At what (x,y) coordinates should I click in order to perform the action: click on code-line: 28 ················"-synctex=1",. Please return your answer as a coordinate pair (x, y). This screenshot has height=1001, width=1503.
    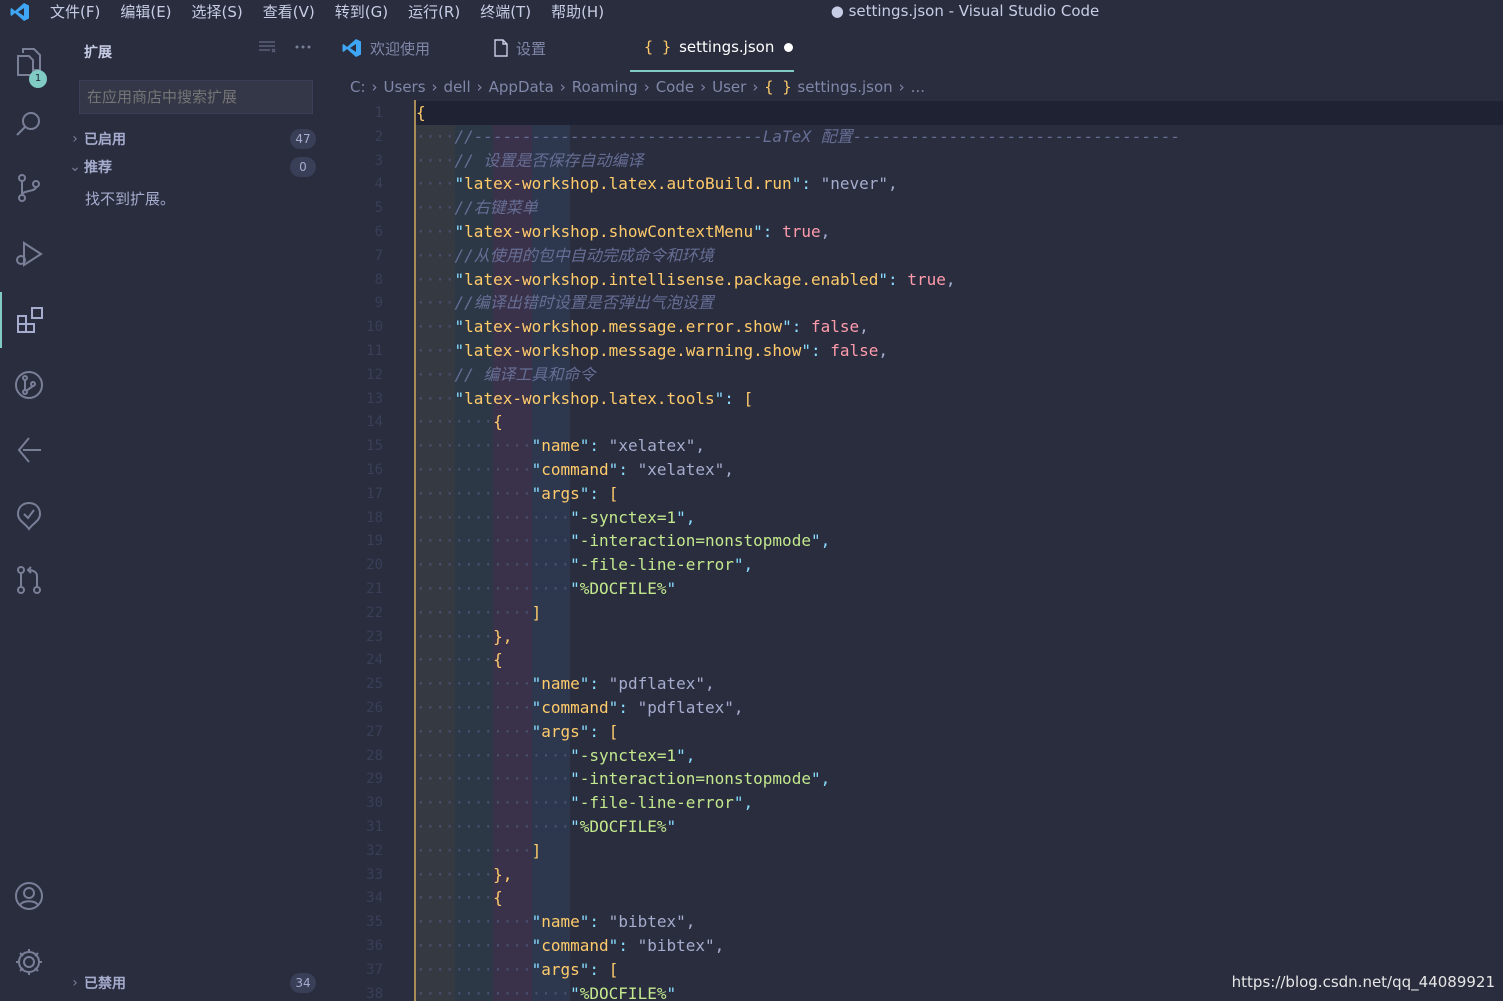
    Looking at the image, I should click on (917, 756).